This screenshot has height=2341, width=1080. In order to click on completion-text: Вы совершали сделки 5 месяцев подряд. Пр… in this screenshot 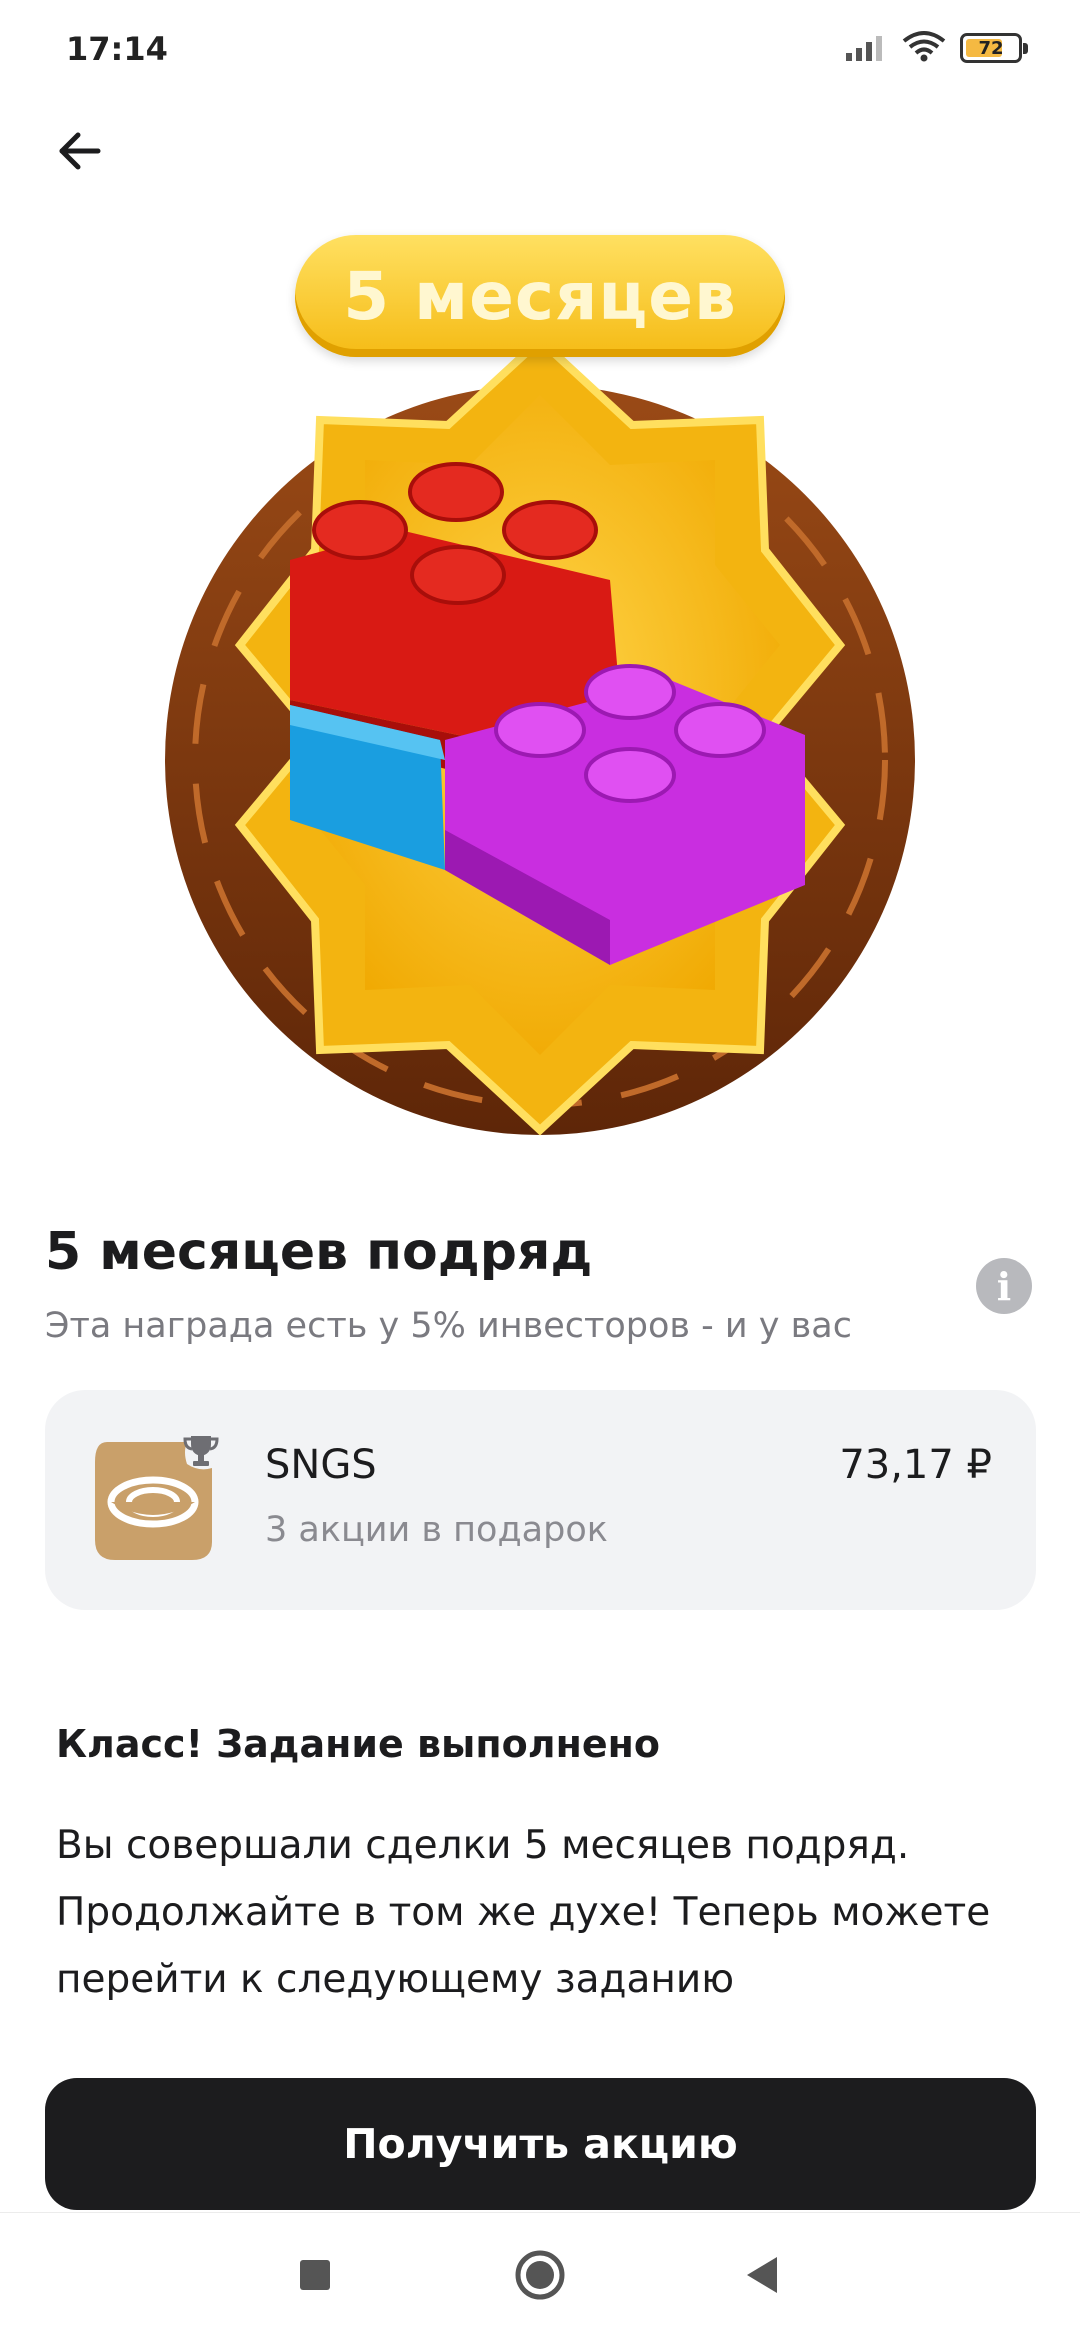, I will do `click(523, 1912)`.